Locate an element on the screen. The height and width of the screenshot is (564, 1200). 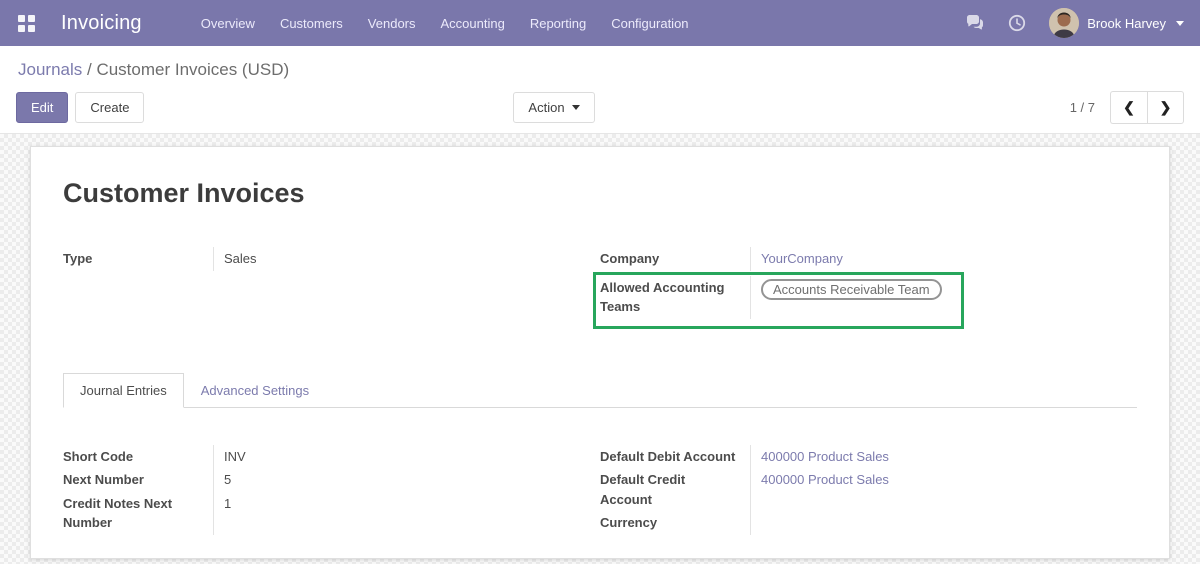
pager-count: 1 / 7 is located at coordinates (1082, 107).